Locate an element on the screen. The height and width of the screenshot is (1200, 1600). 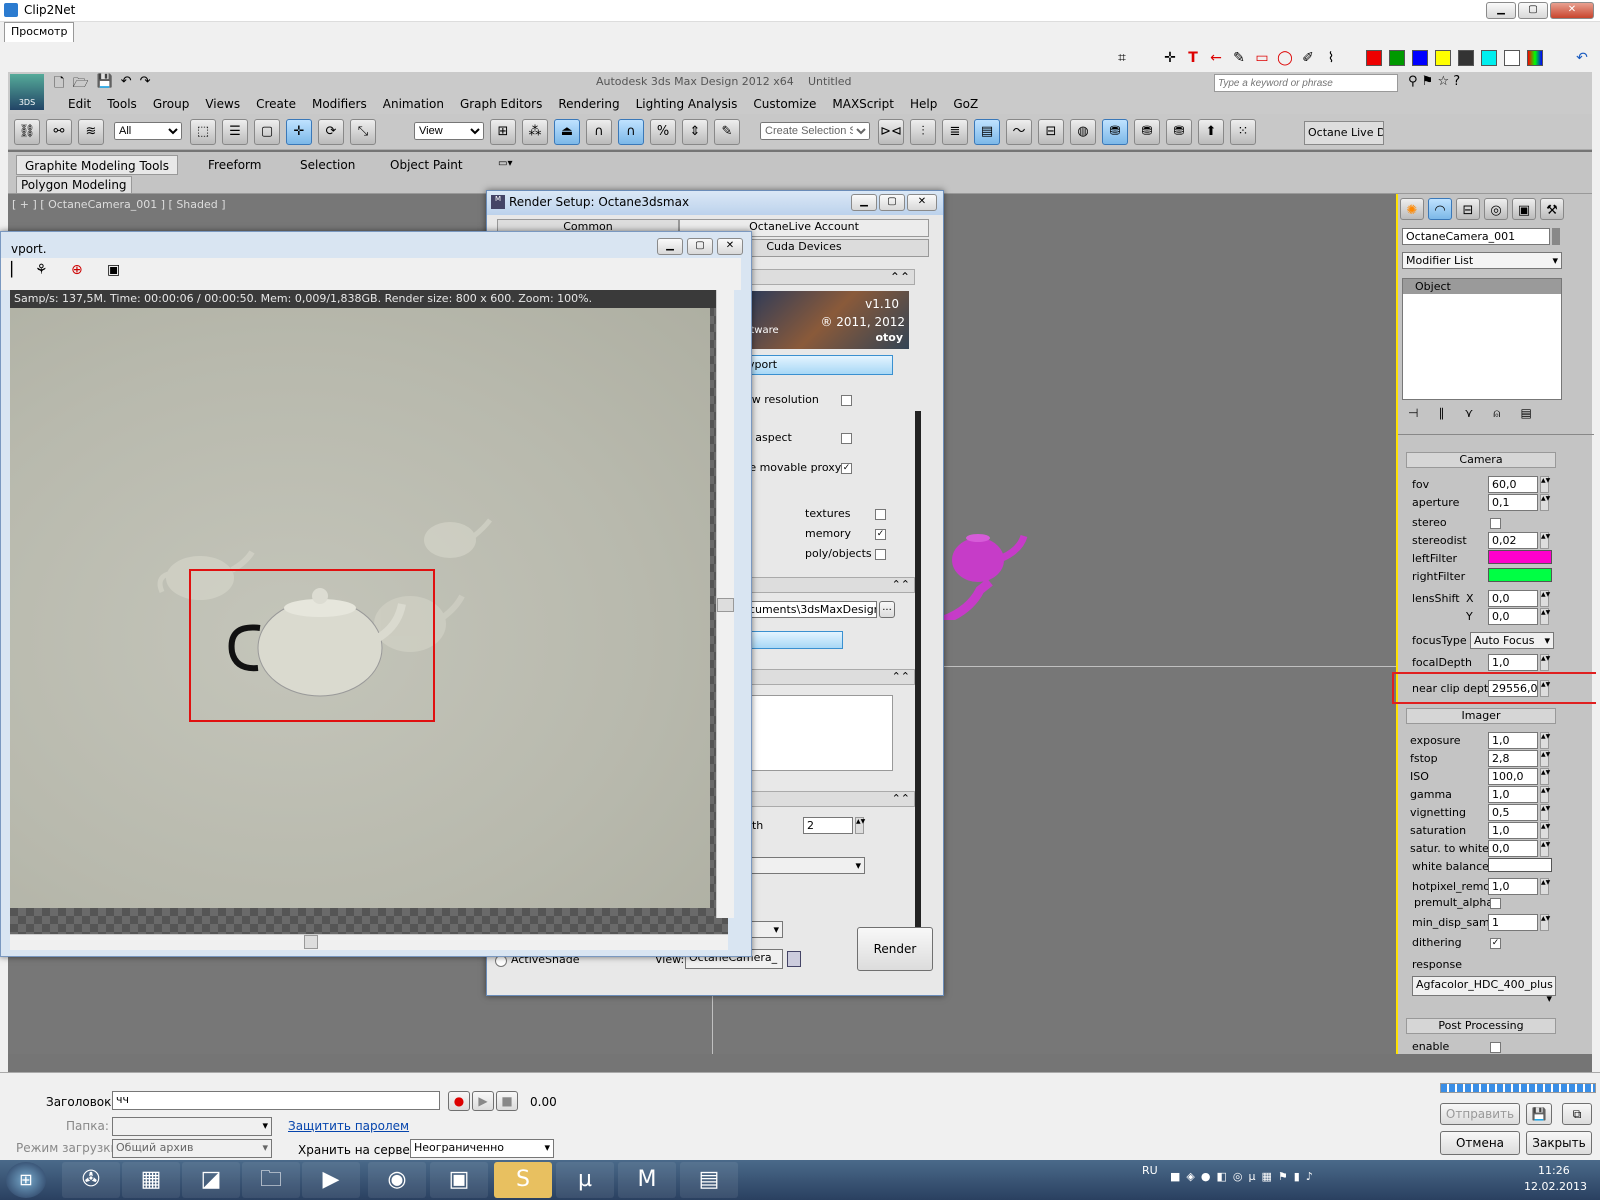
lensshift-y-field: 0,0 is located at coordinates (1513, 616).